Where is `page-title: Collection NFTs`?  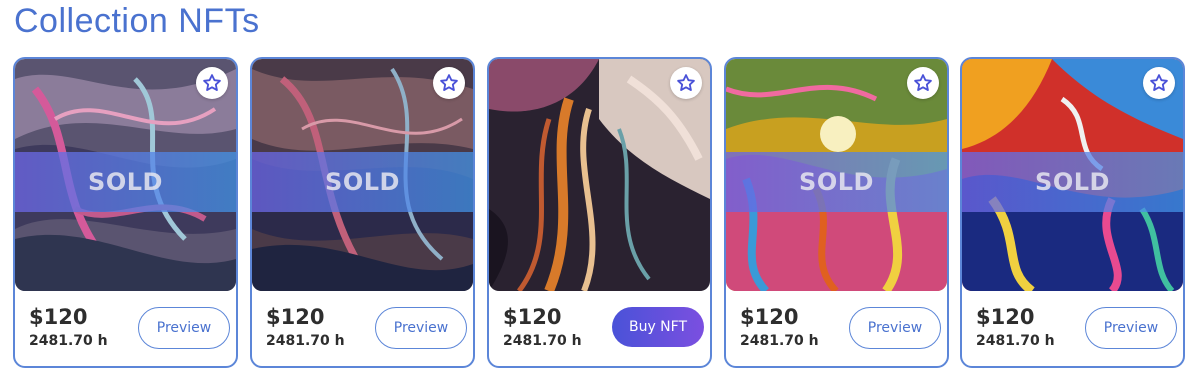
page-title: Collection NFTs is located at coordinates (137, 21).